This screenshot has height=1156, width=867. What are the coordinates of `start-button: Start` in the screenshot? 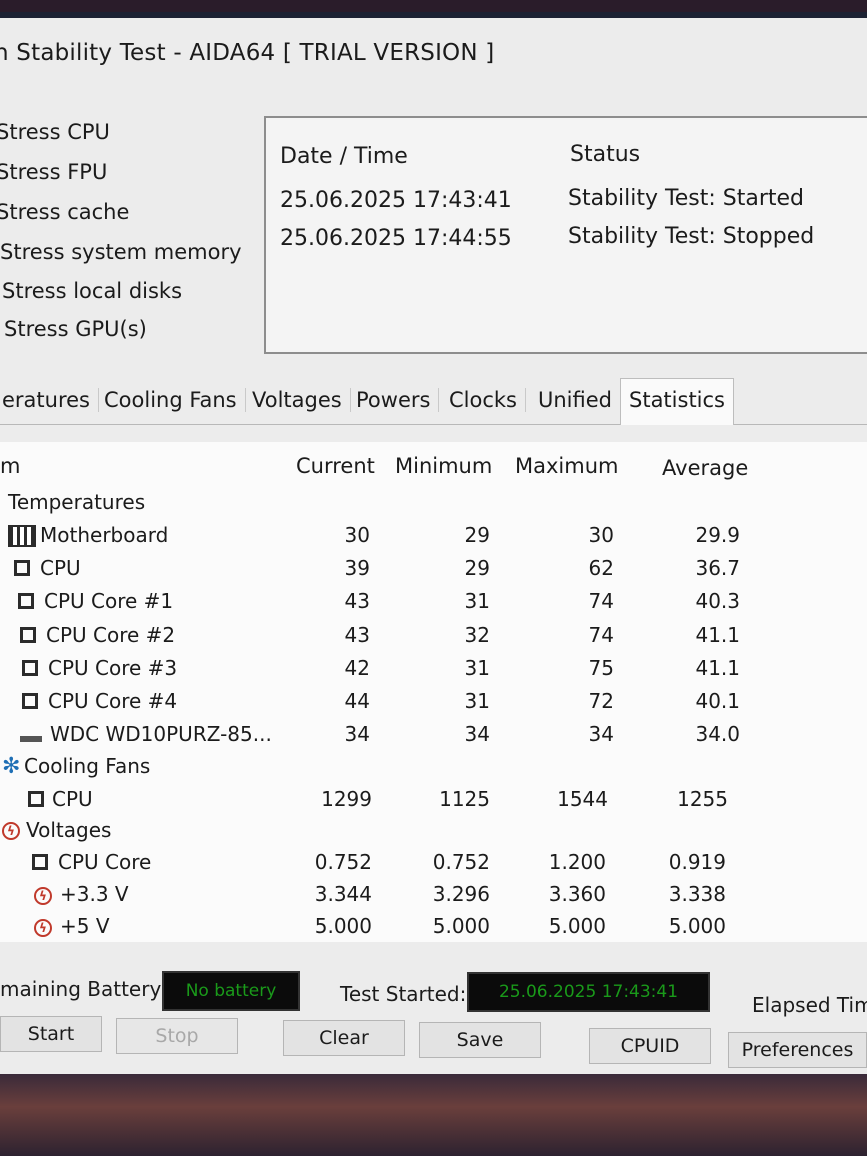 It's located at (51, 1034).